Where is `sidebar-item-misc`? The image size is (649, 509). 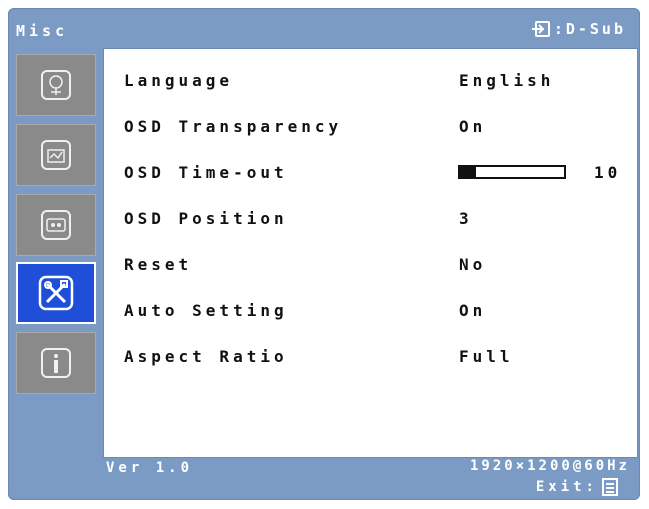
sidebar-item-misc is located at coordinates (56, 293).